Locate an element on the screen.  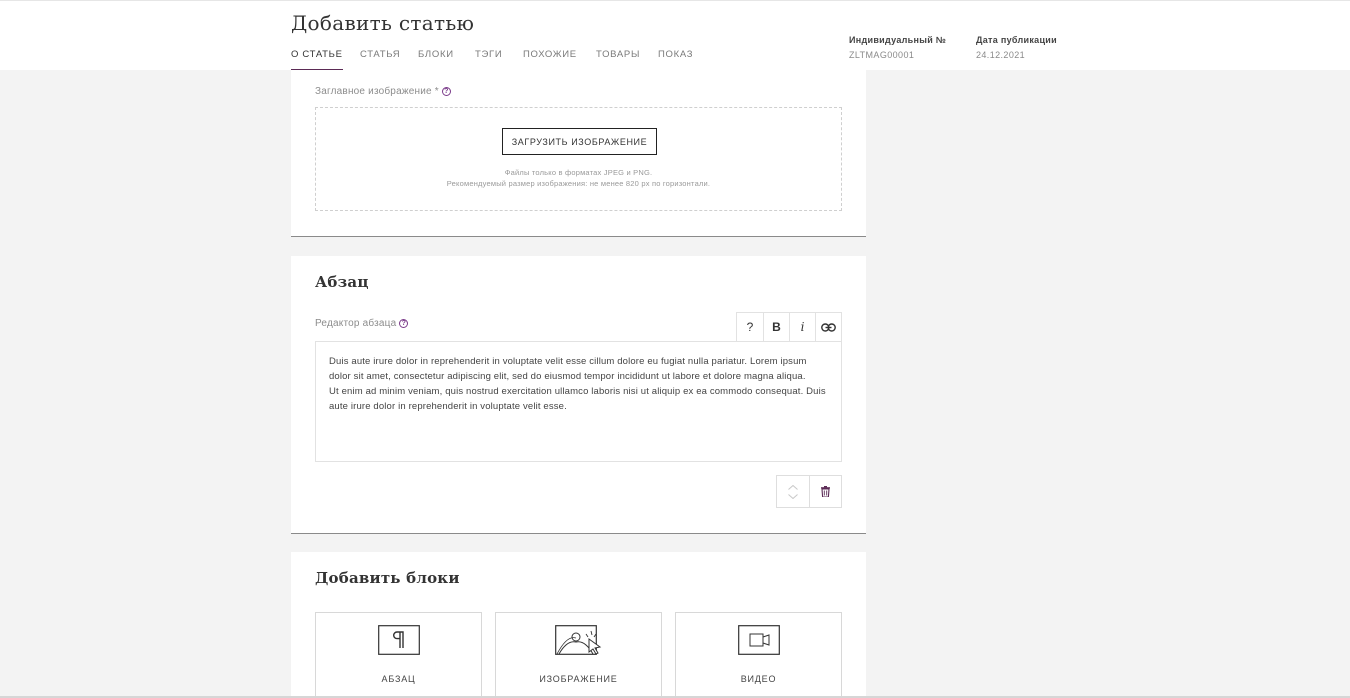
chevron-down-icon is located at coordinates (792, 496).